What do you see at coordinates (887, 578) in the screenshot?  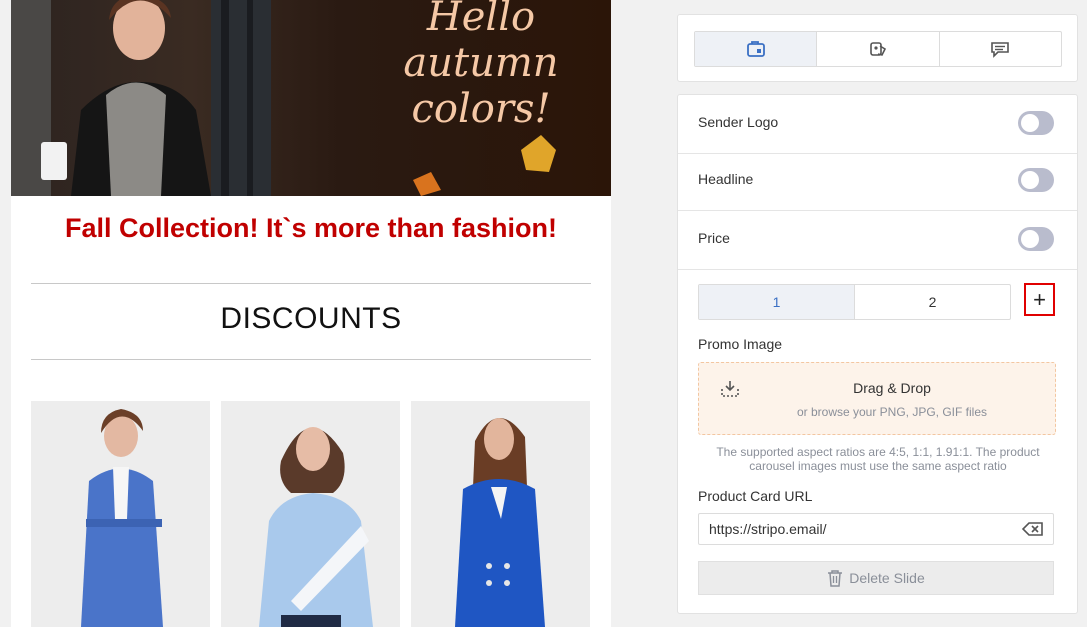 I see `delete-slide-label: Delete Slide` at bounding box center [887, 578].